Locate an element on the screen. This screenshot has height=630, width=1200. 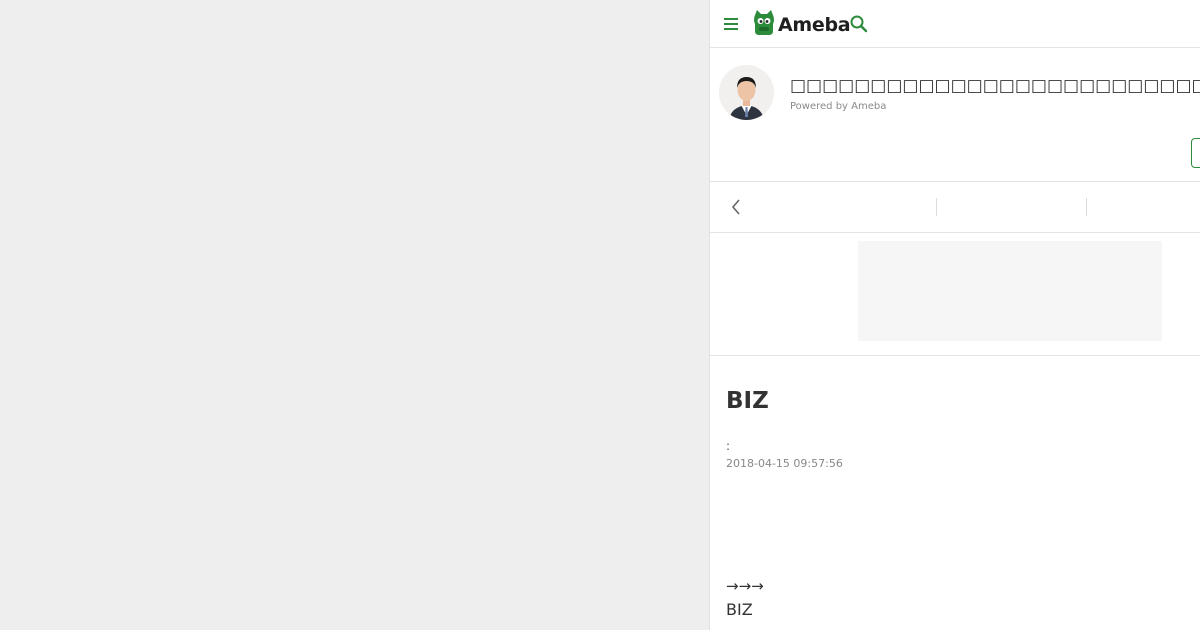
site-header: Ameba is located at coordinates (955, 24).